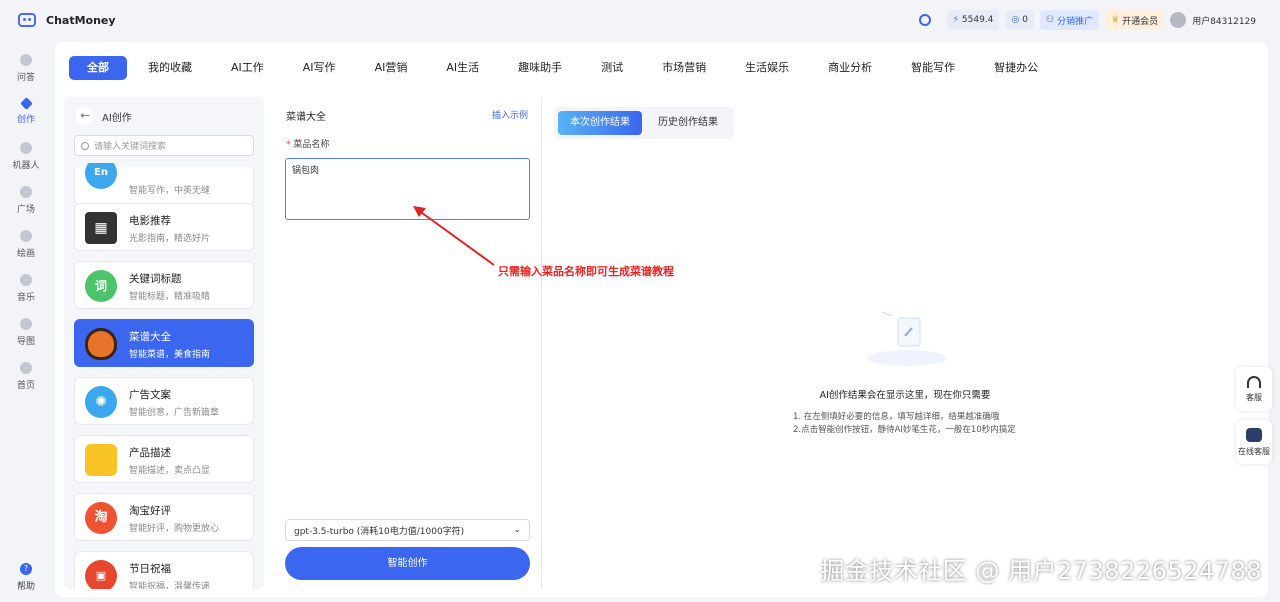 The image size is (1280, 602). Describe the element at coordinates (1254, 389) in the screenshot. I see `customer-service-button: 客服` at that location.